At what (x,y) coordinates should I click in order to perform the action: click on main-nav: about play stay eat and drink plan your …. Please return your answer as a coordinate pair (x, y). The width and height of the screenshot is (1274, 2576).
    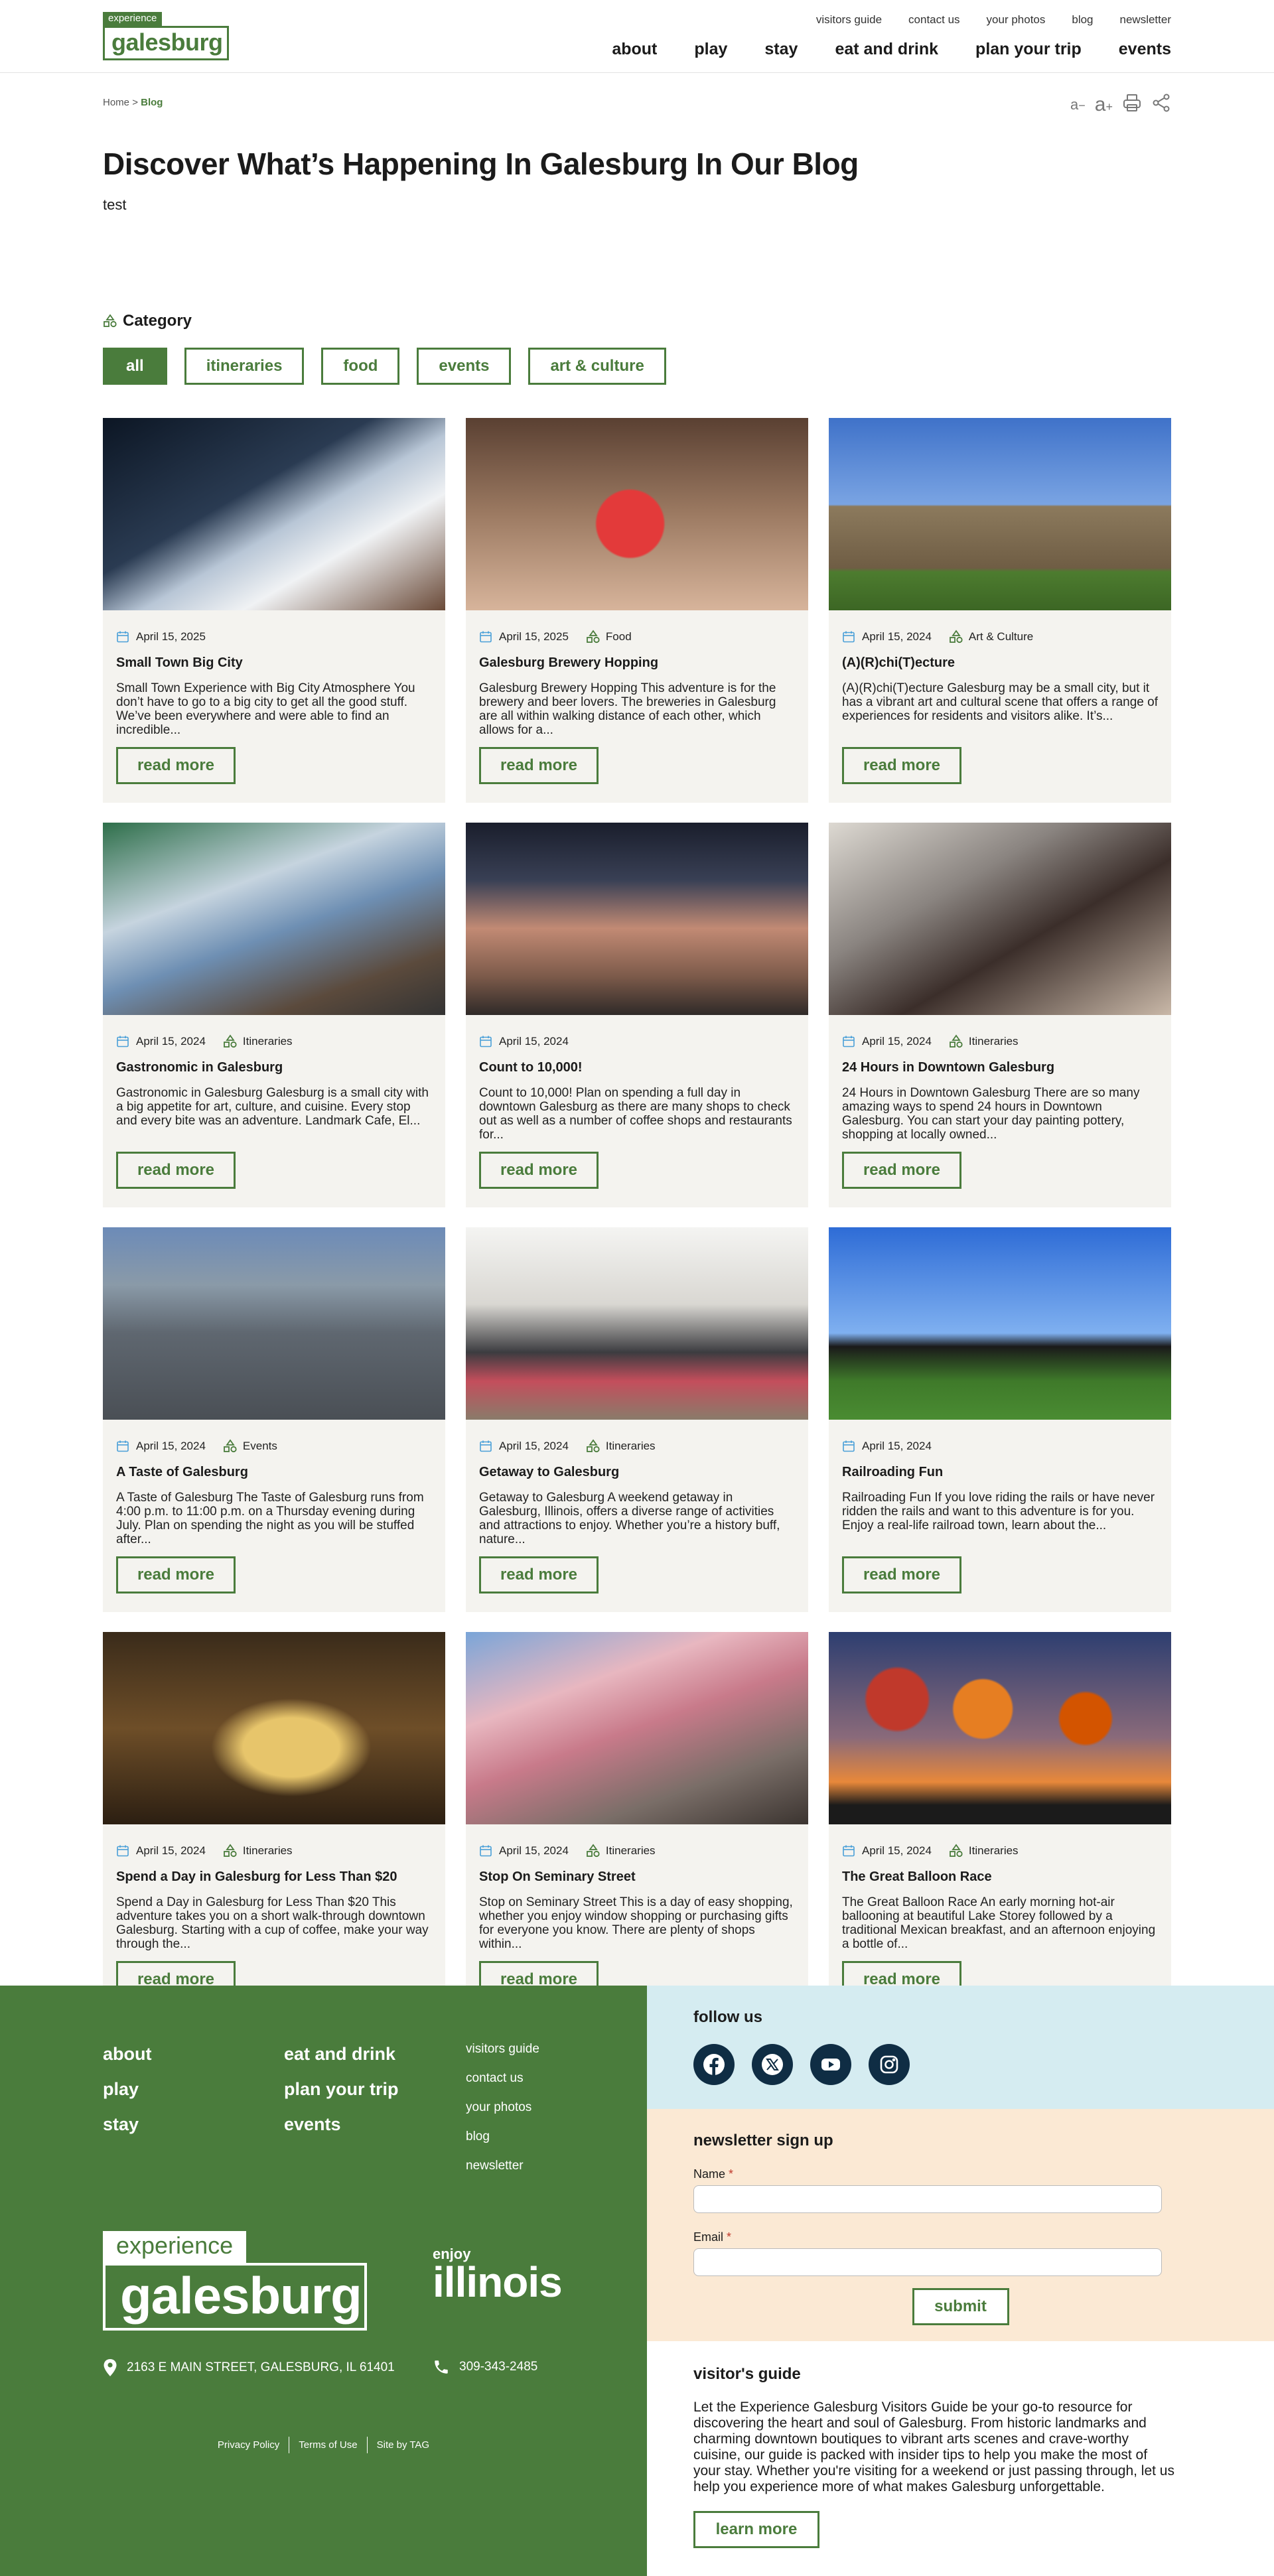
    Looking at the image, I should click on (892, 49).